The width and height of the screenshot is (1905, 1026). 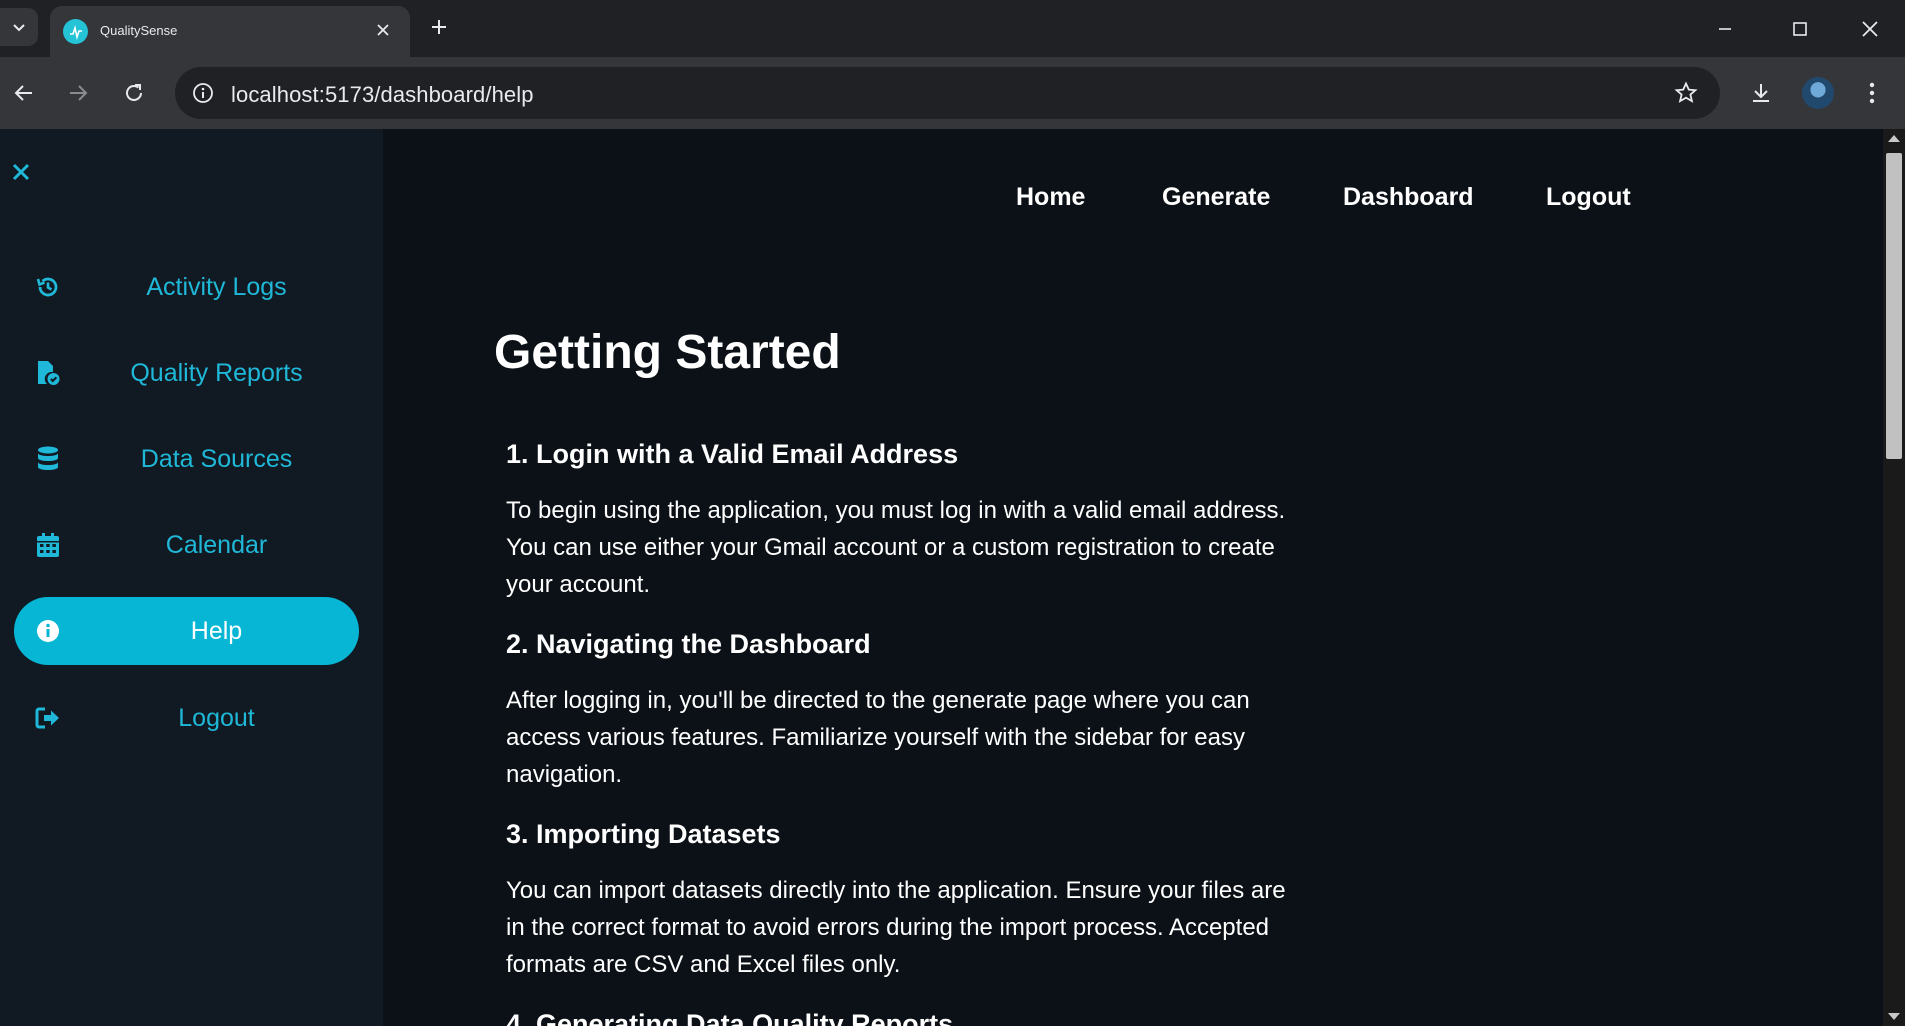 I want to click on history-icon, so click(x=48, y=287).